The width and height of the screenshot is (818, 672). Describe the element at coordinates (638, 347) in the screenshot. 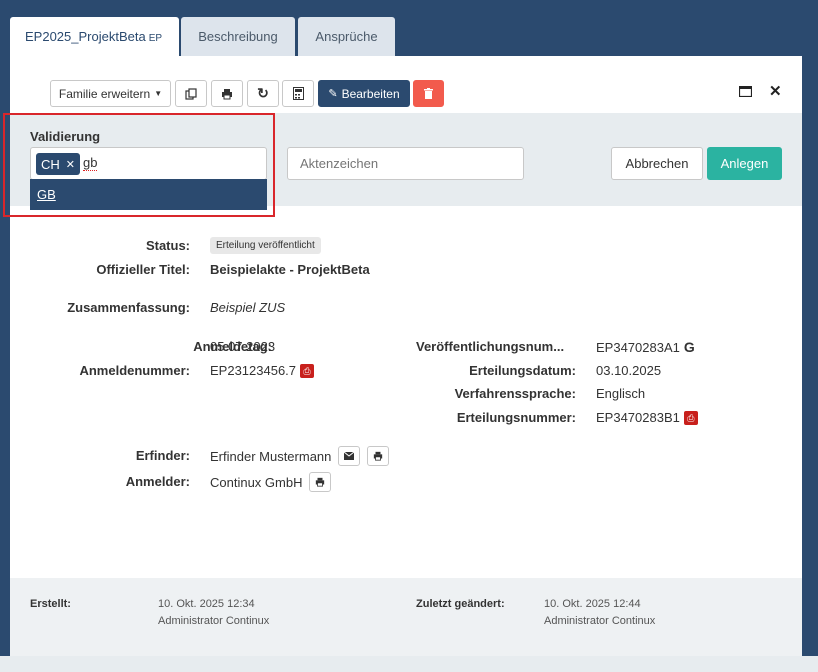

I see `pub-number-value: EP3470283A1` at that location.